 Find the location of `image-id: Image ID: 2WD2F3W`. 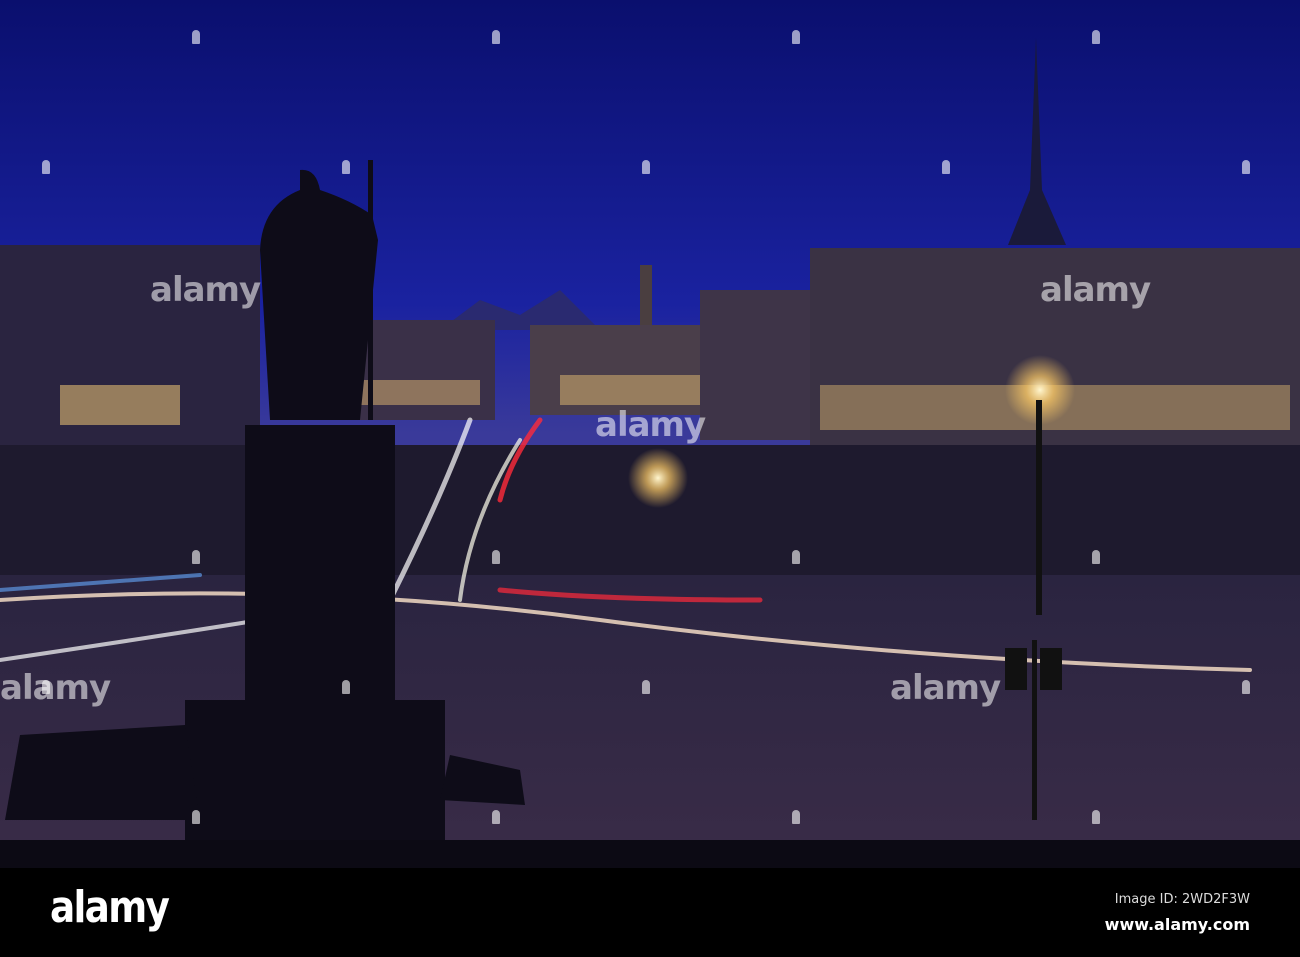

image-id: Image ID: 2WD2F3W is located at coordinates (1182, 899).